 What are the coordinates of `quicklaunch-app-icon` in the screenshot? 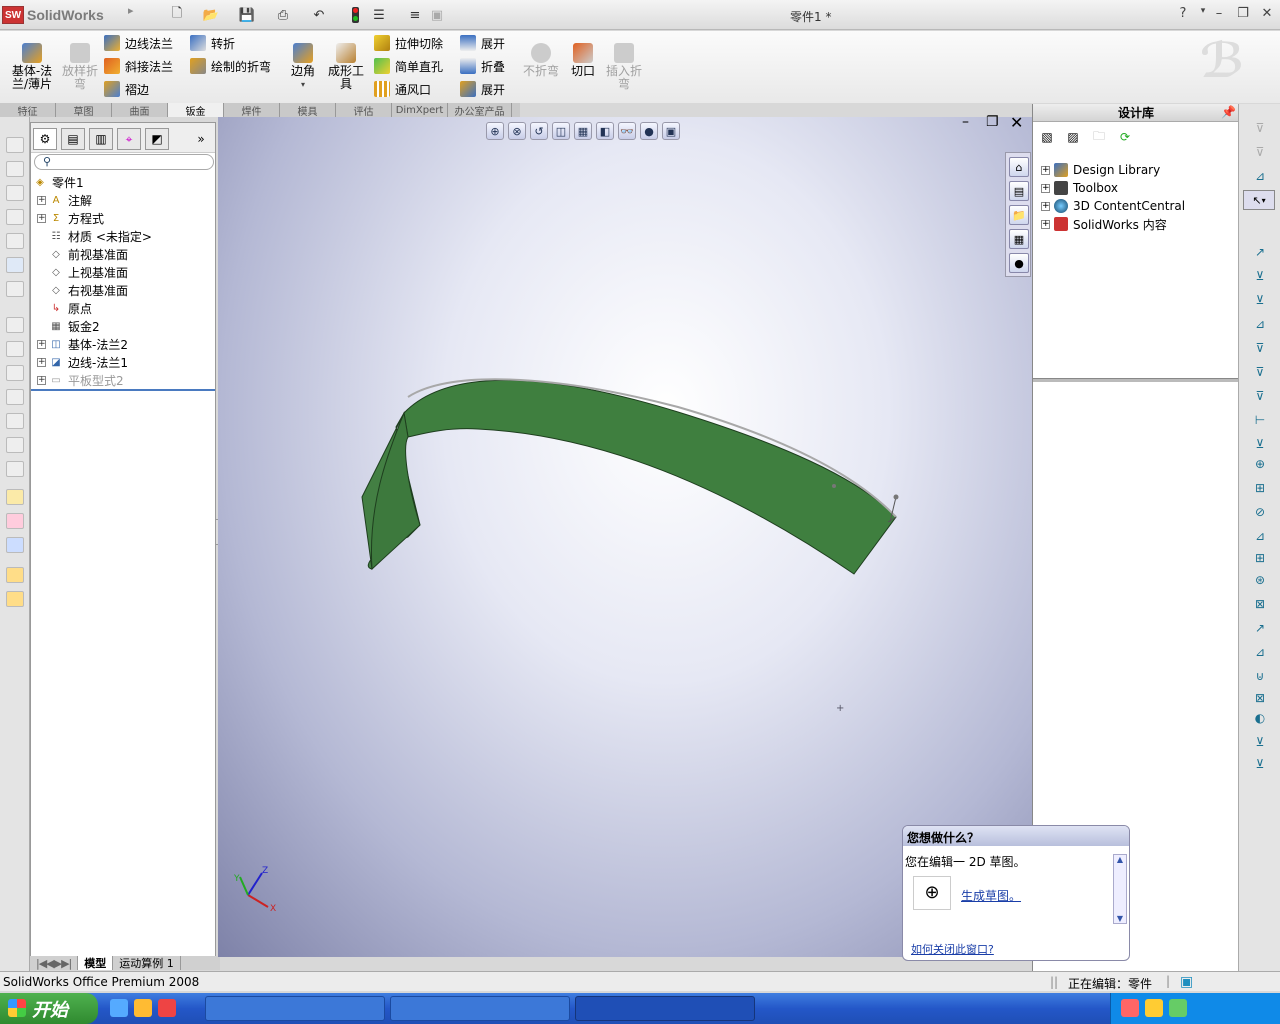 It's located at (167, 1008).